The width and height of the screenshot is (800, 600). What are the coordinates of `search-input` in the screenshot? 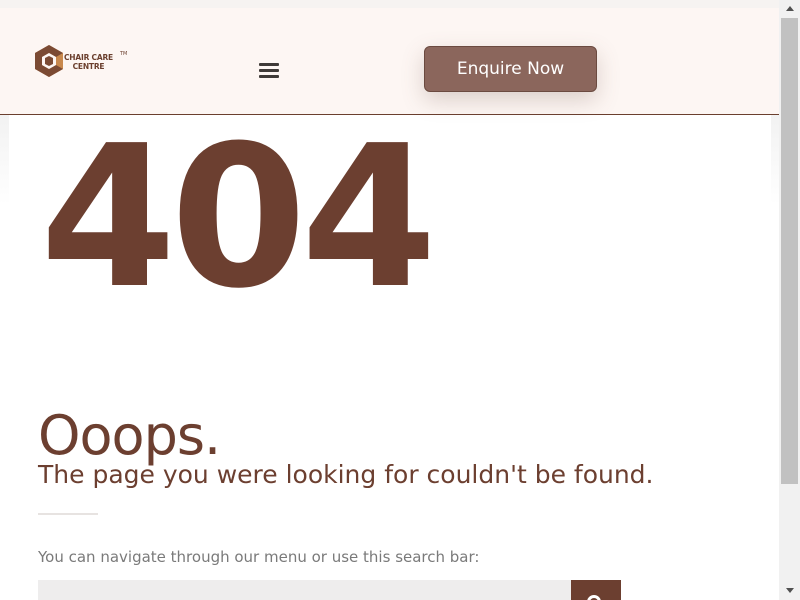 It's located at (304, 590).